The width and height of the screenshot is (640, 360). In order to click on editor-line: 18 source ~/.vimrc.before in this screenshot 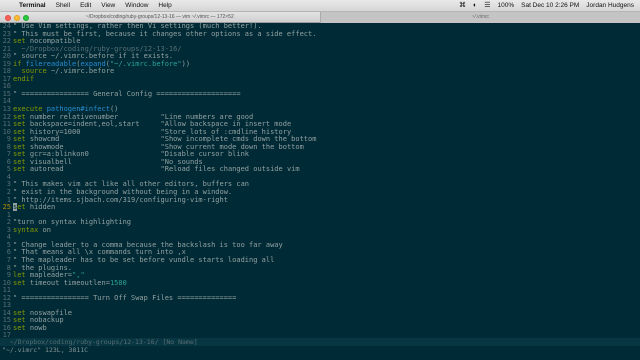, I will do `click(320, 72)`.